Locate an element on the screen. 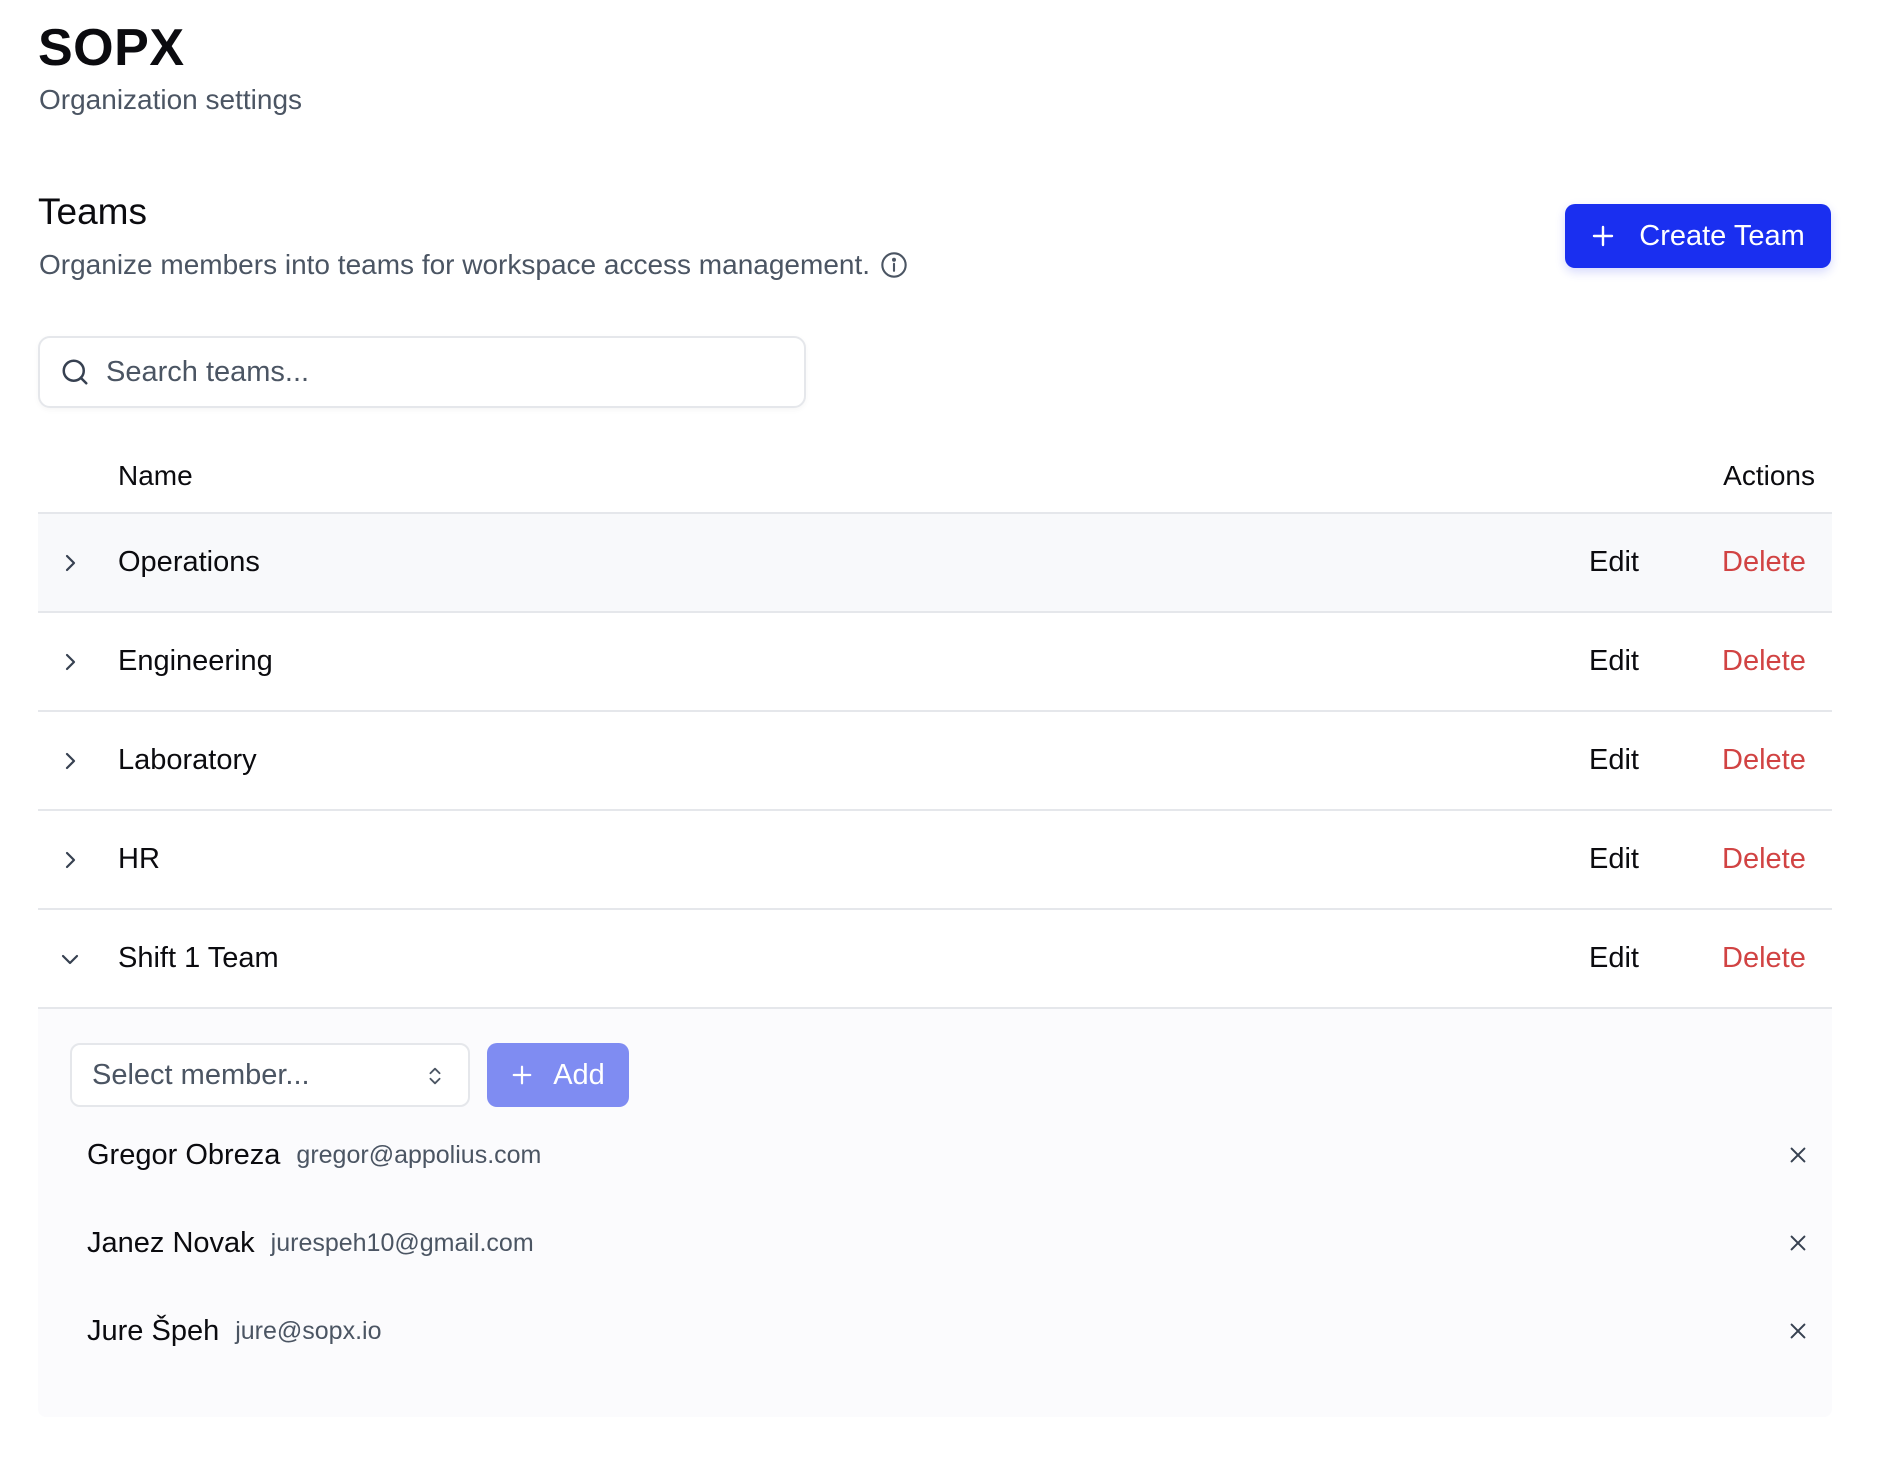 This screenshot has width=1886, height=1470. team-name: Shift 1 Team is located at coordinates (198, 958).